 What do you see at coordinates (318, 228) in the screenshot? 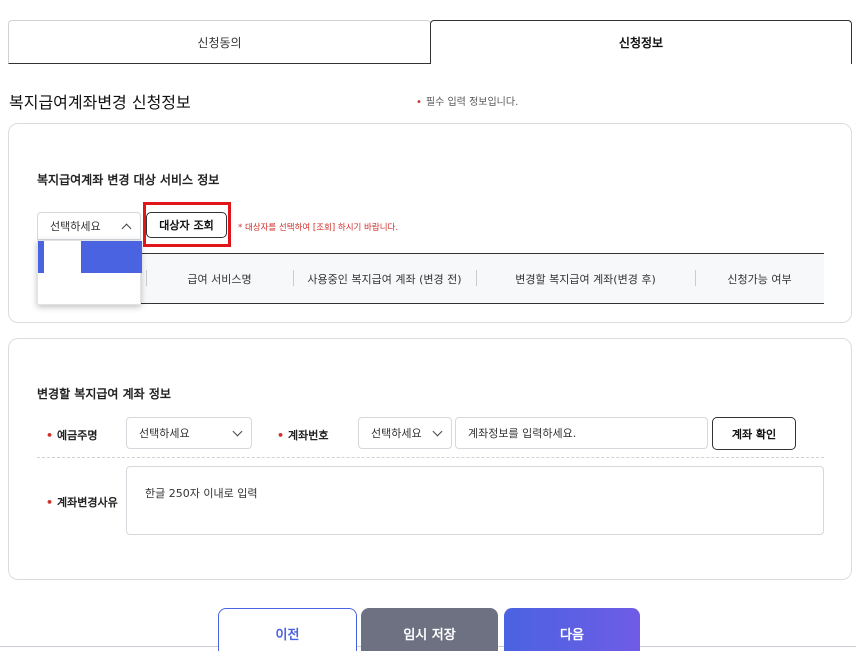
I see `search-hint: * 대상자를 선택하여 [조회] 하시기 바랍니다.` at bounding box center [318, 228].